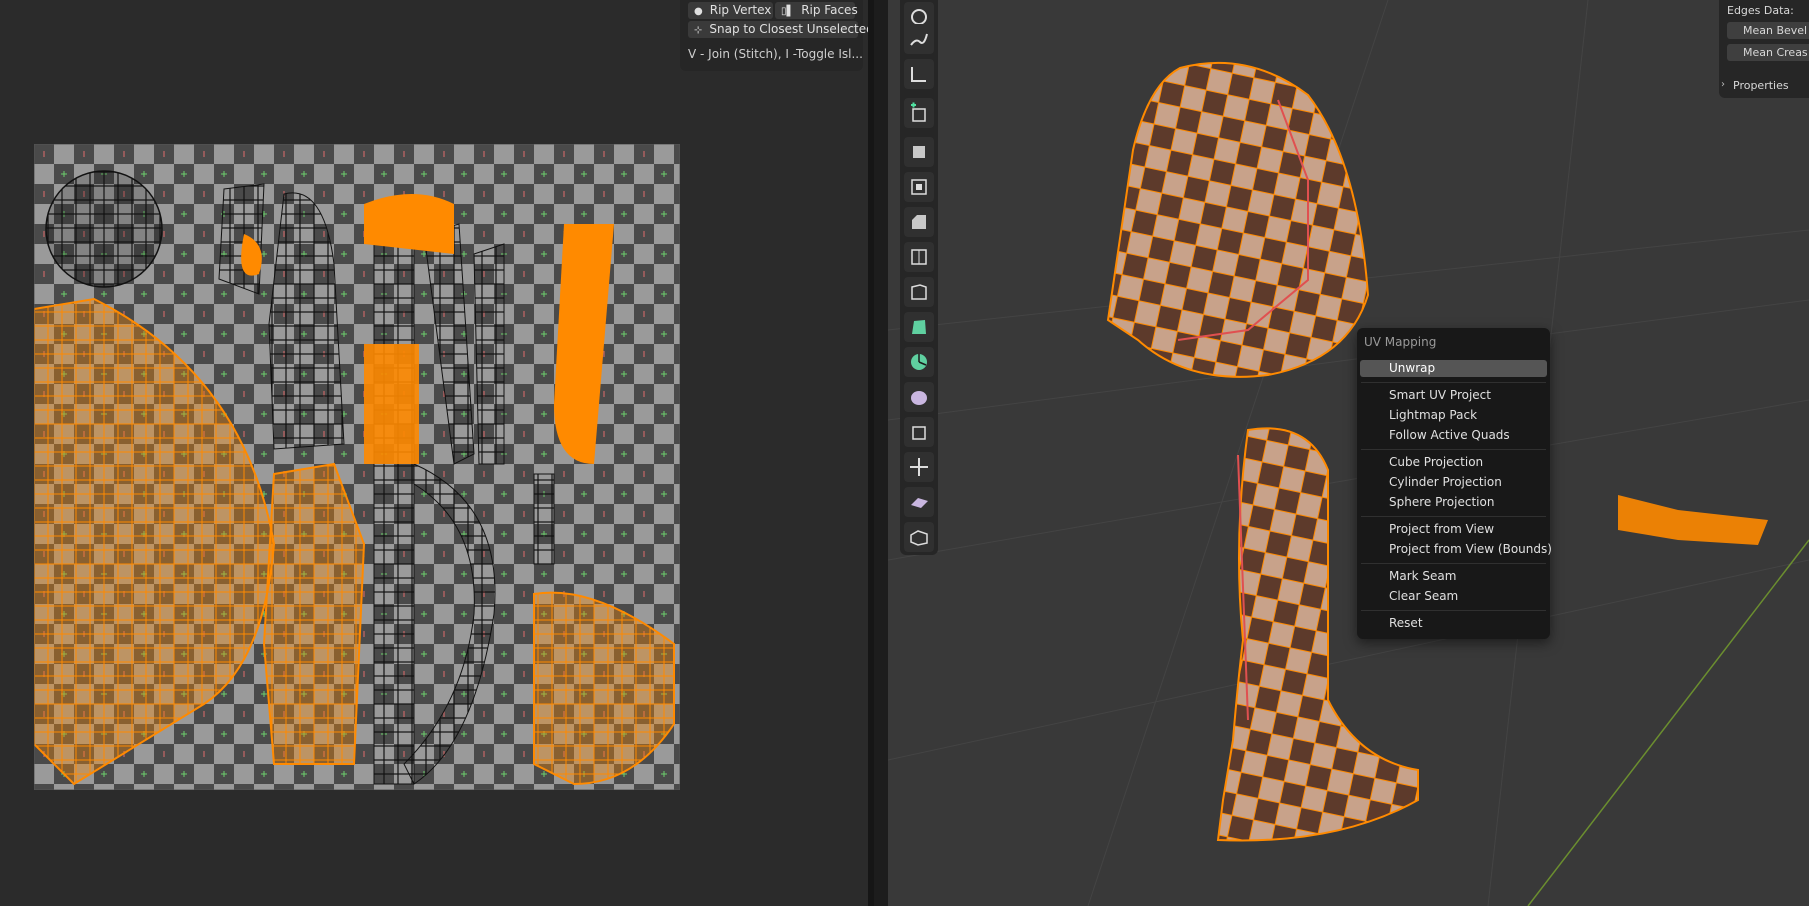 The width and height of the screenshot is (1809, 906). I want to click on y-axis-line, so click(1668, 722).